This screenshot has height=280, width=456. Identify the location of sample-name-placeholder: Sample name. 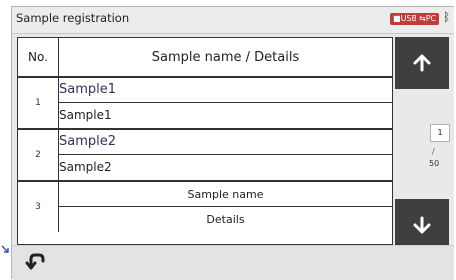
(225, 194).